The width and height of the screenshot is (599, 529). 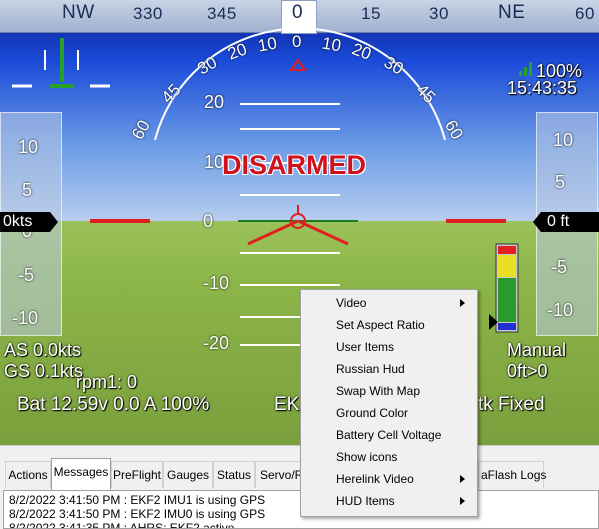 I want to click on tab-gauges: Gauges, so click(x=188, y=474).